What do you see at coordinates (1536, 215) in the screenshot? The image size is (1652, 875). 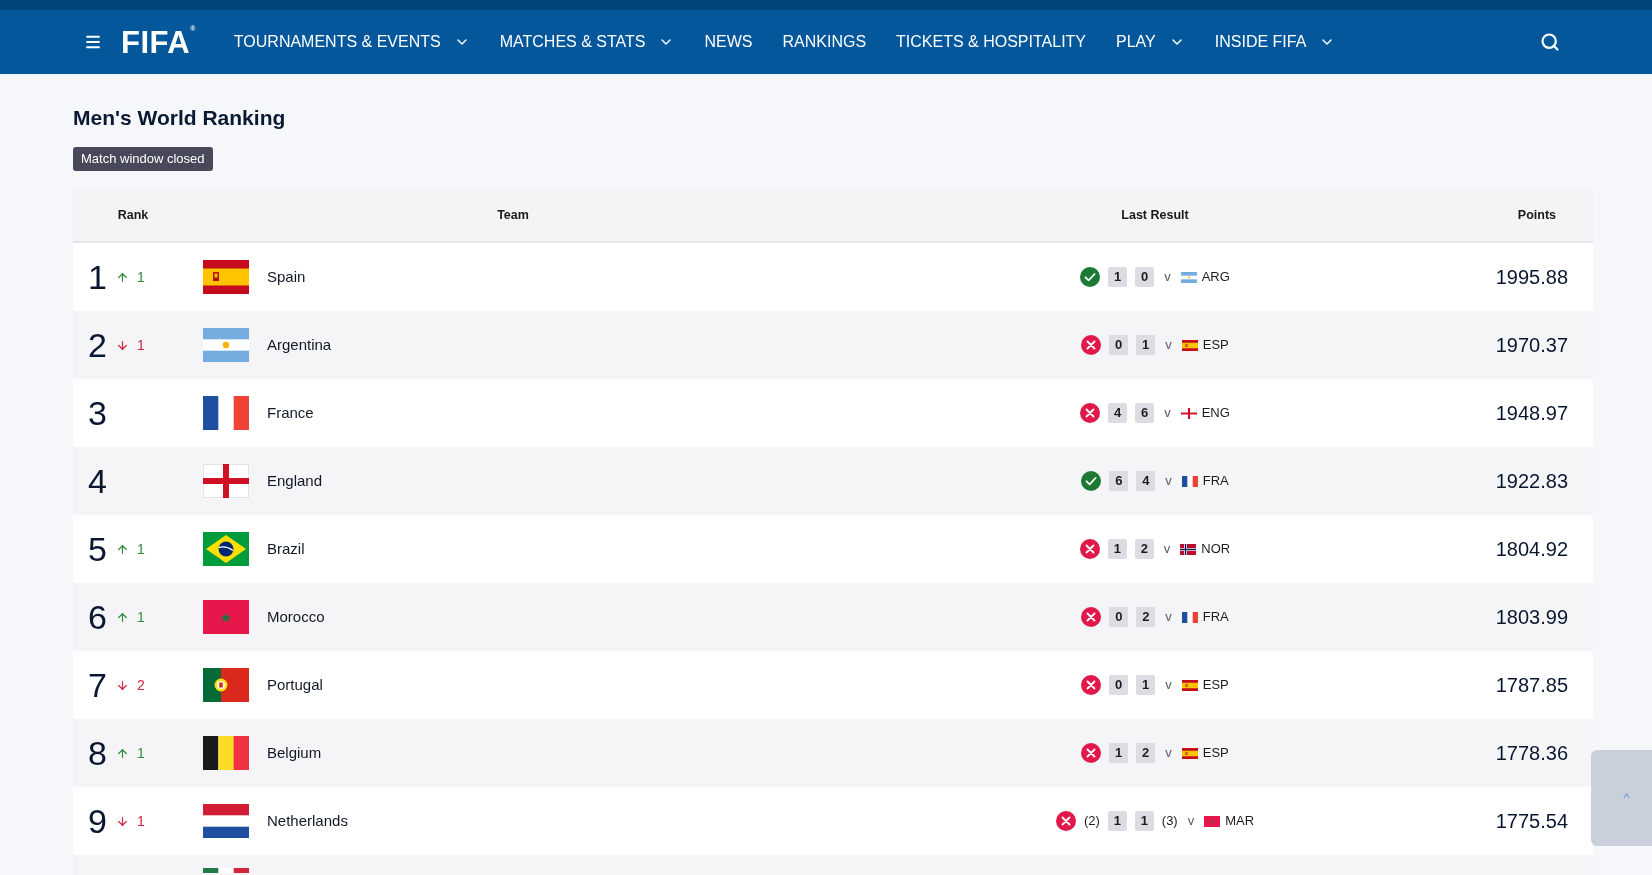 I see `column-header: Points` at bounding box center [1536, 215].